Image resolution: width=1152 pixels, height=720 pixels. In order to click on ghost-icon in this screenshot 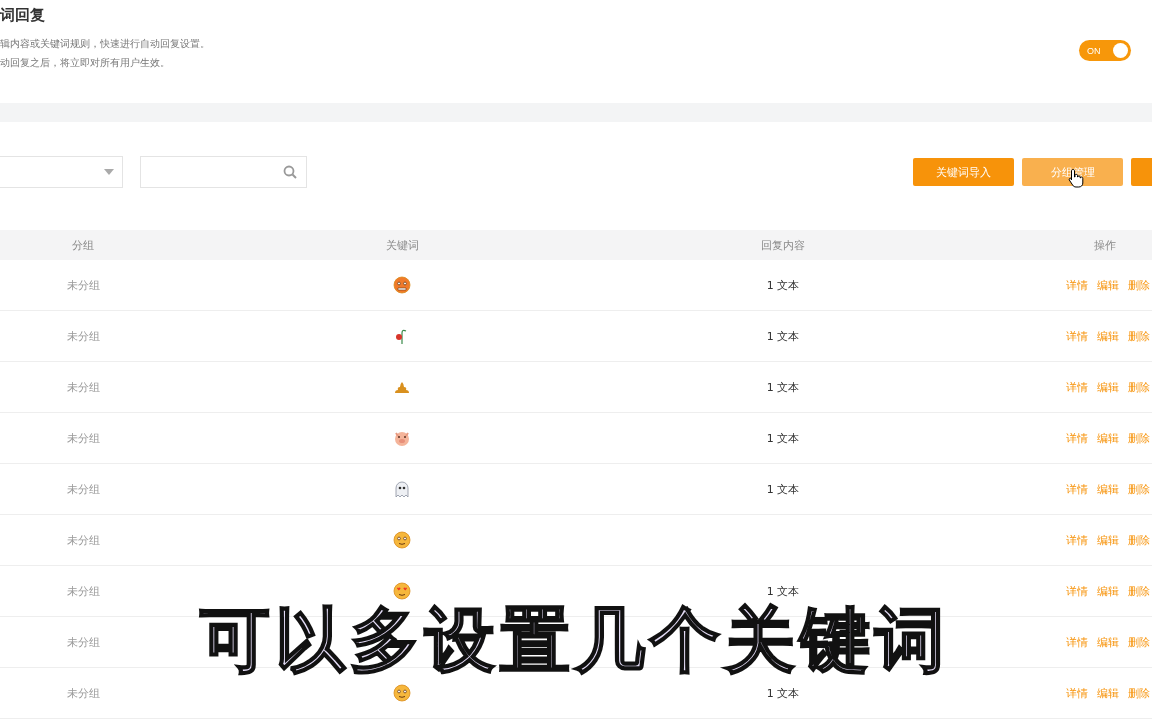, I will do `click(402, 489)`.